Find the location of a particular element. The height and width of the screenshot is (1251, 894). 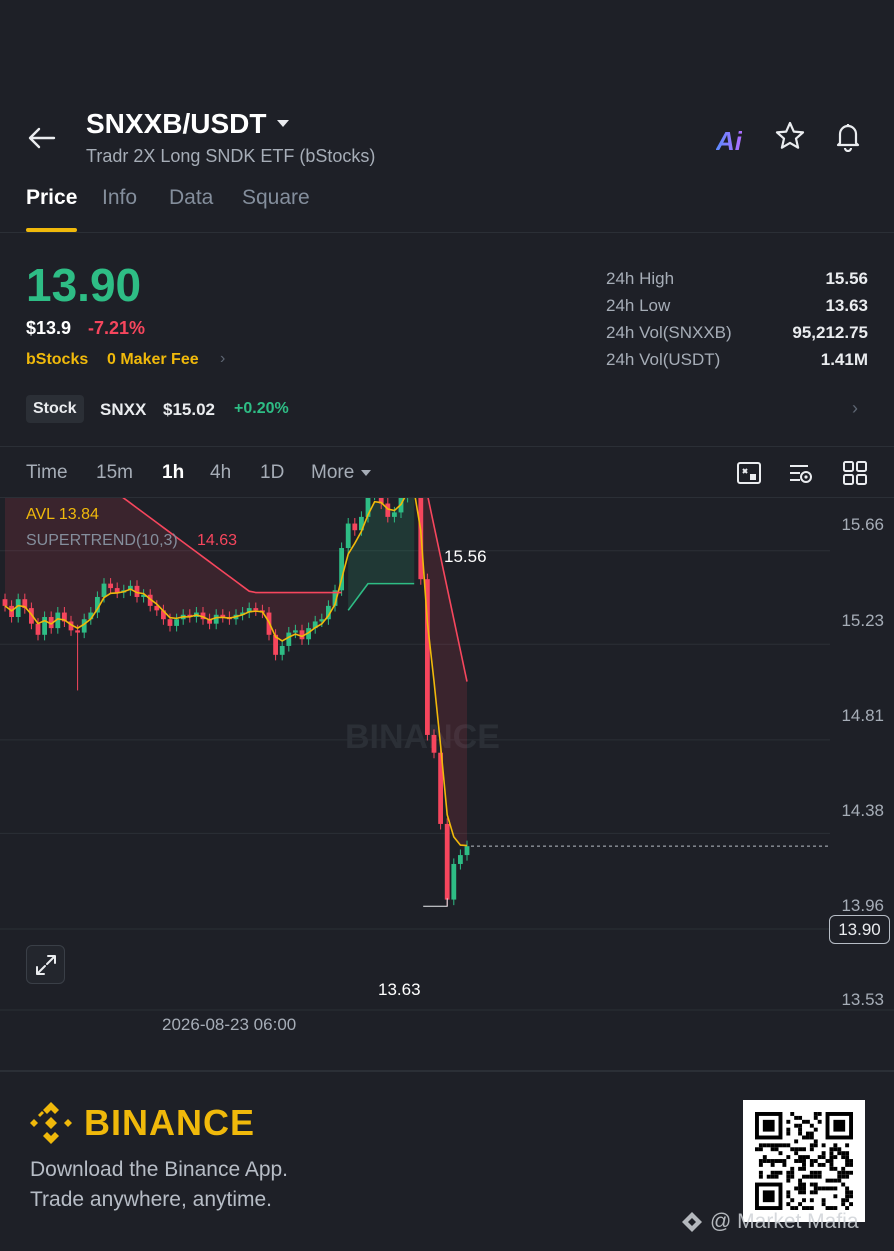

pair-title: SNXXB/USDT is located at coordinates (176, 123).